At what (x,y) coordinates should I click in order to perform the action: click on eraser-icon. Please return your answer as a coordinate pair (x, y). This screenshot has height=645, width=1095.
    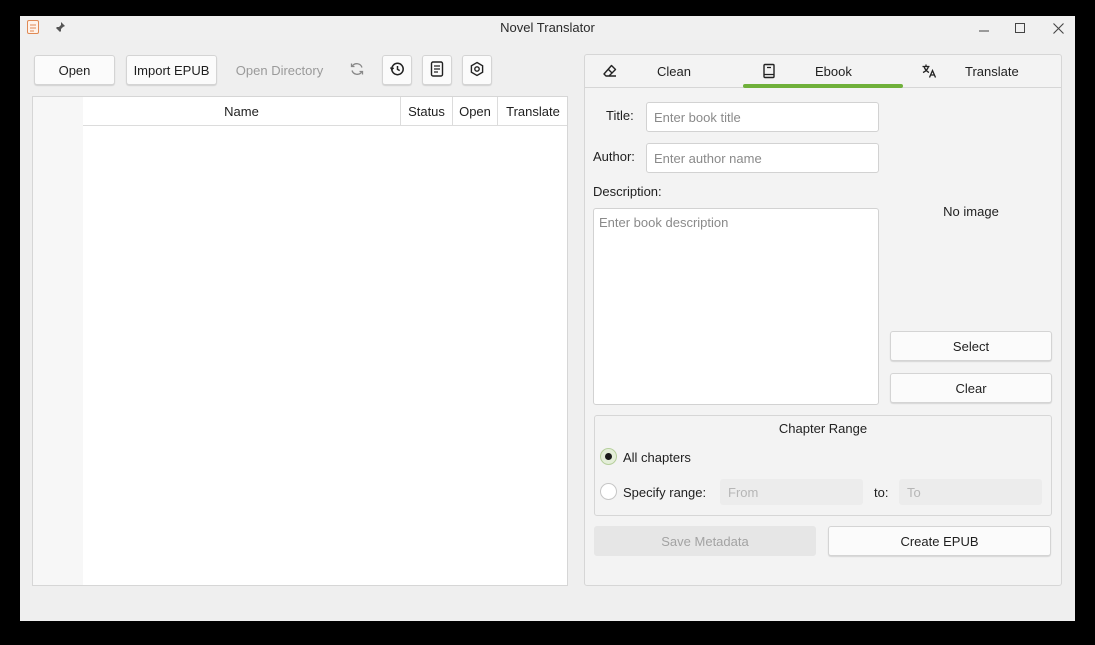
    Looking at the image, I should click on (610, 71).